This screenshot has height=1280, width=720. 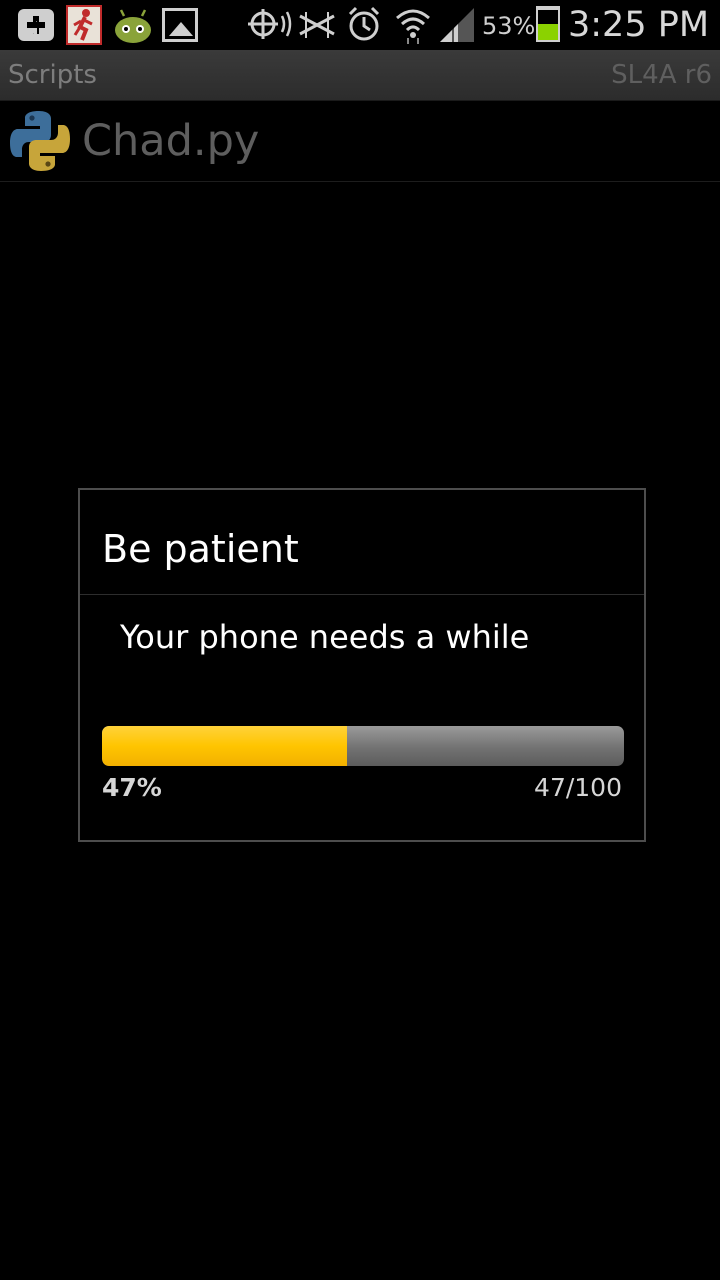 I want to click on progress-bar-fill, so click(x=225, y=746).